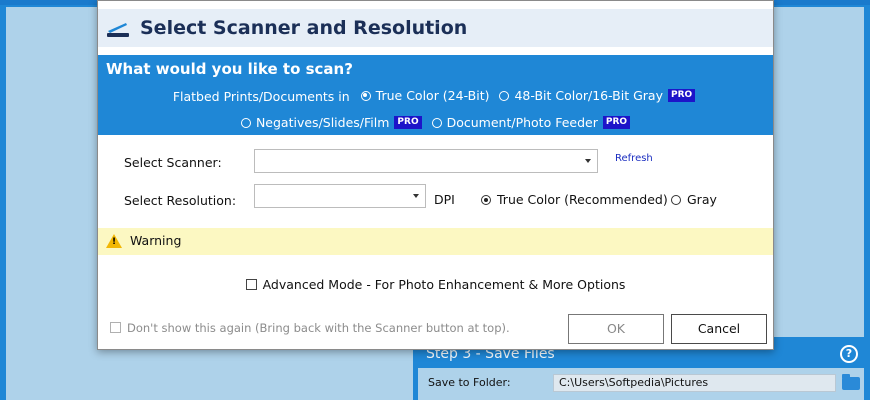 The width and height of the screenshot is (870, 400). What do you see at coordinates (582, 199) in the screenshot?
I see `option-label: True Color (Recommended)` at bounding box center [582, 199].